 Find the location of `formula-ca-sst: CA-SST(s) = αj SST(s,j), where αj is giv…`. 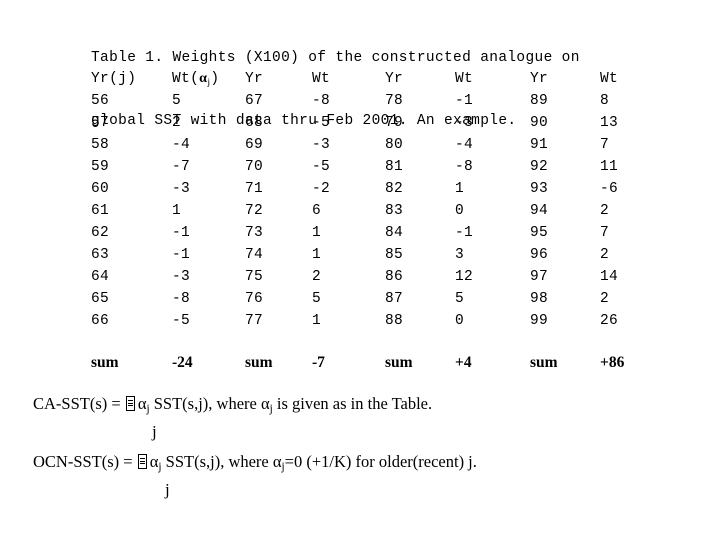

formula-ca-sst: CA-SST(s) = αj SST(s,j), where αj is giv… is located at coordinates (232, 406).